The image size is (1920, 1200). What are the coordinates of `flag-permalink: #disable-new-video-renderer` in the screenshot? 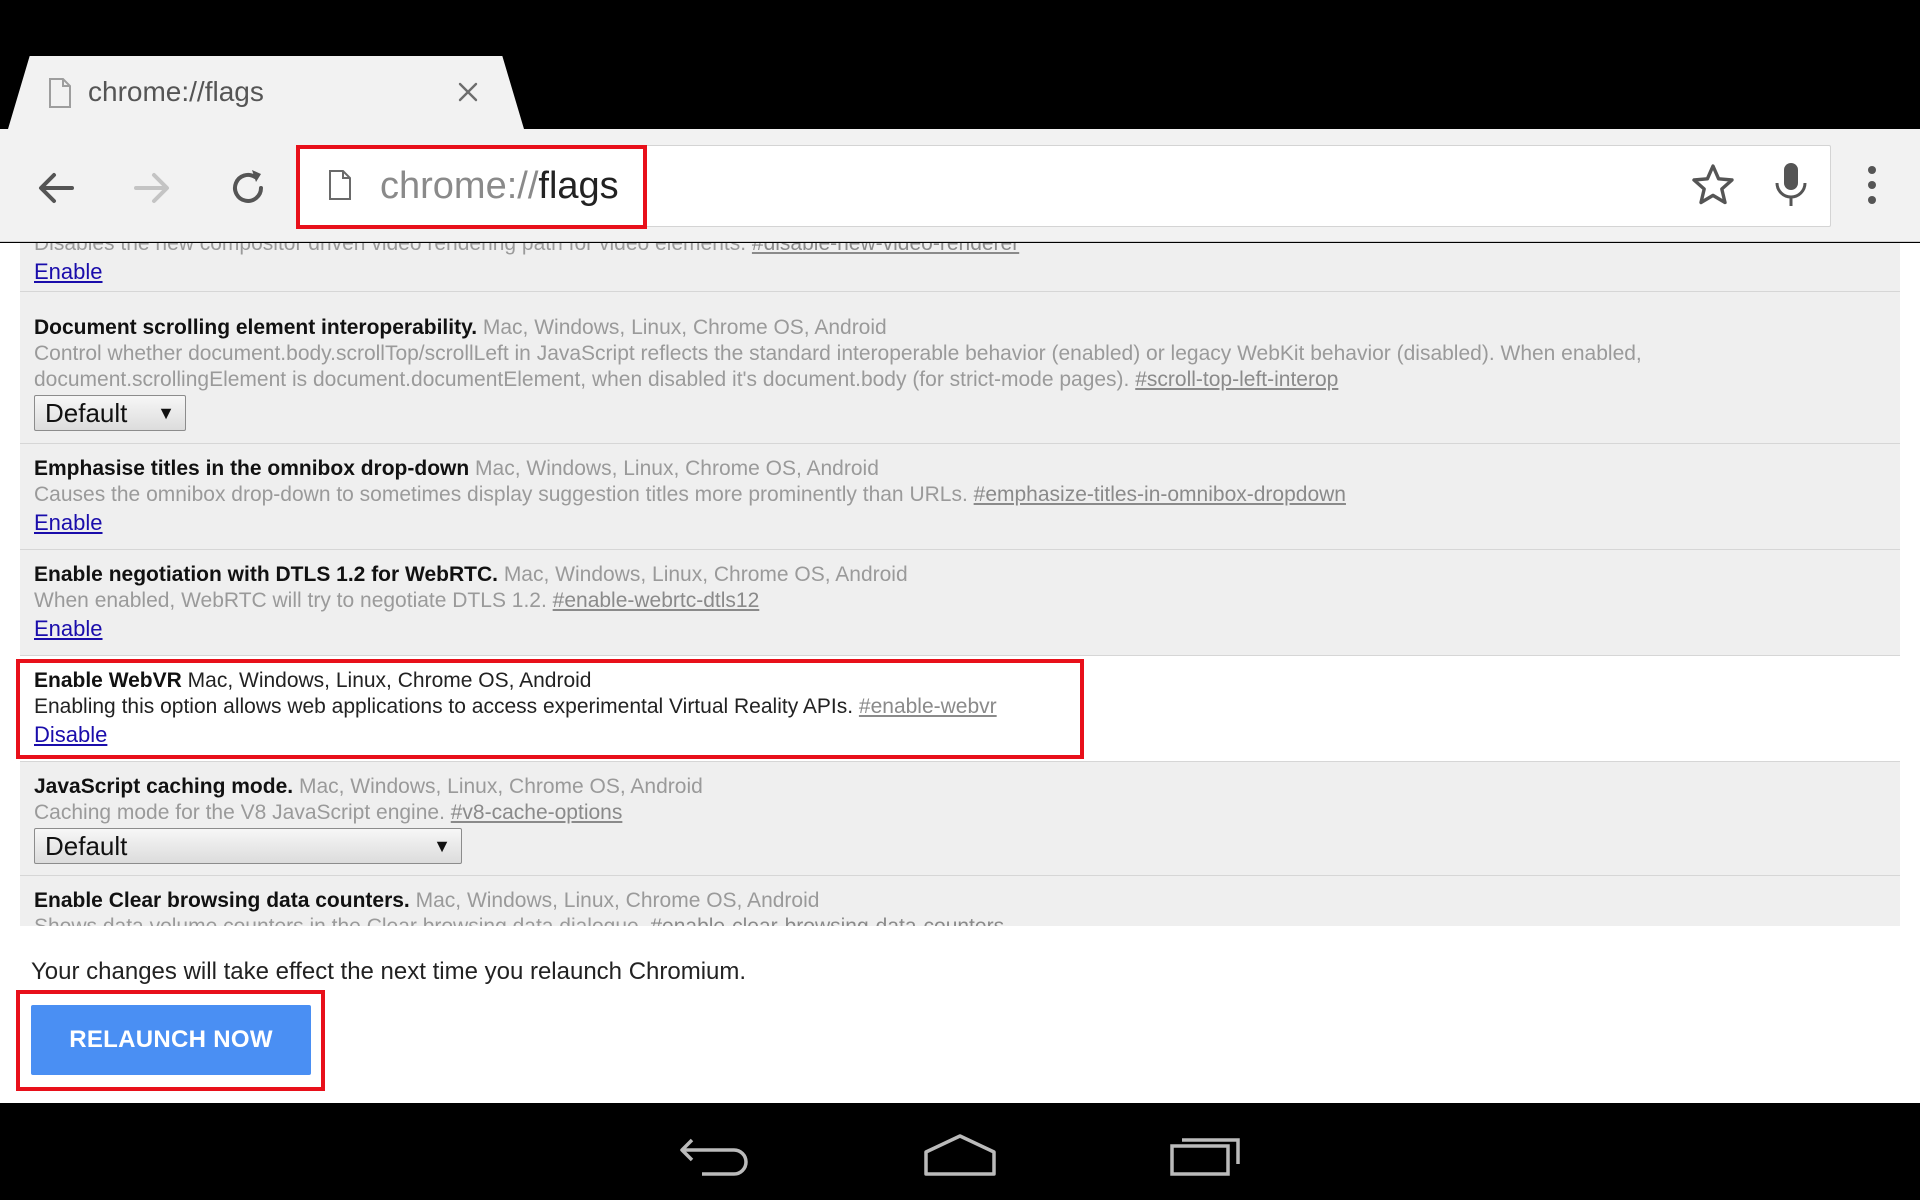 It's located at (885, 249).